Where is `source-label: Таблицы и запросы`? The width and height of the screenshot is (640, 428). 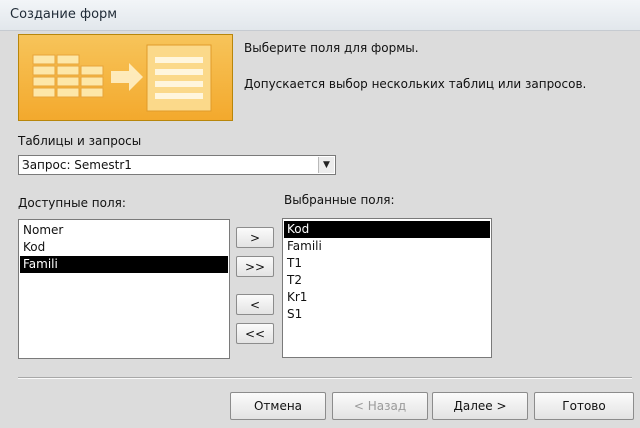
source-label: Таблицы и запросы is located at coordinates (80, 141).